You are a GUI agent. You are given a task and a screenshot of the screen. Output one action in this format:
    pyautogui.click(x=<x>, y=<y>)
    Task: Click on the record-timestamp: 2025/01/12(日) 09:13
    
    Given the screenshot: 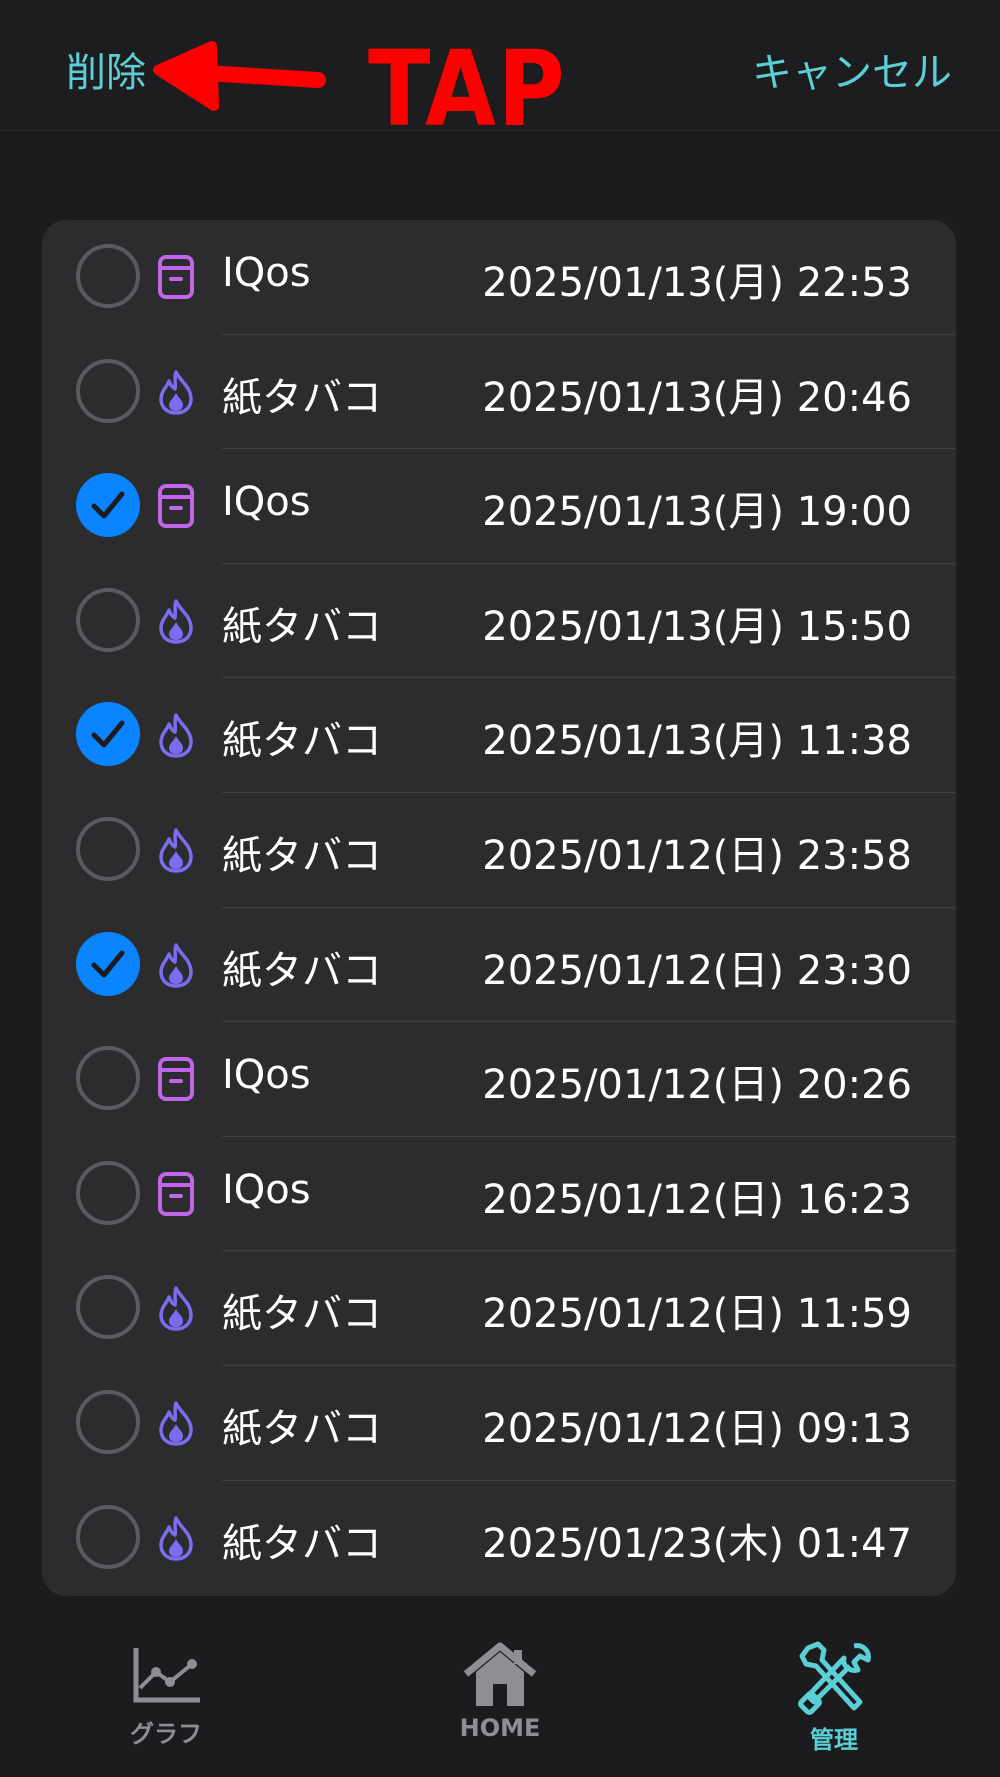 What is the action you would take?
    pyautogui.click(x=697, y=1428)
    